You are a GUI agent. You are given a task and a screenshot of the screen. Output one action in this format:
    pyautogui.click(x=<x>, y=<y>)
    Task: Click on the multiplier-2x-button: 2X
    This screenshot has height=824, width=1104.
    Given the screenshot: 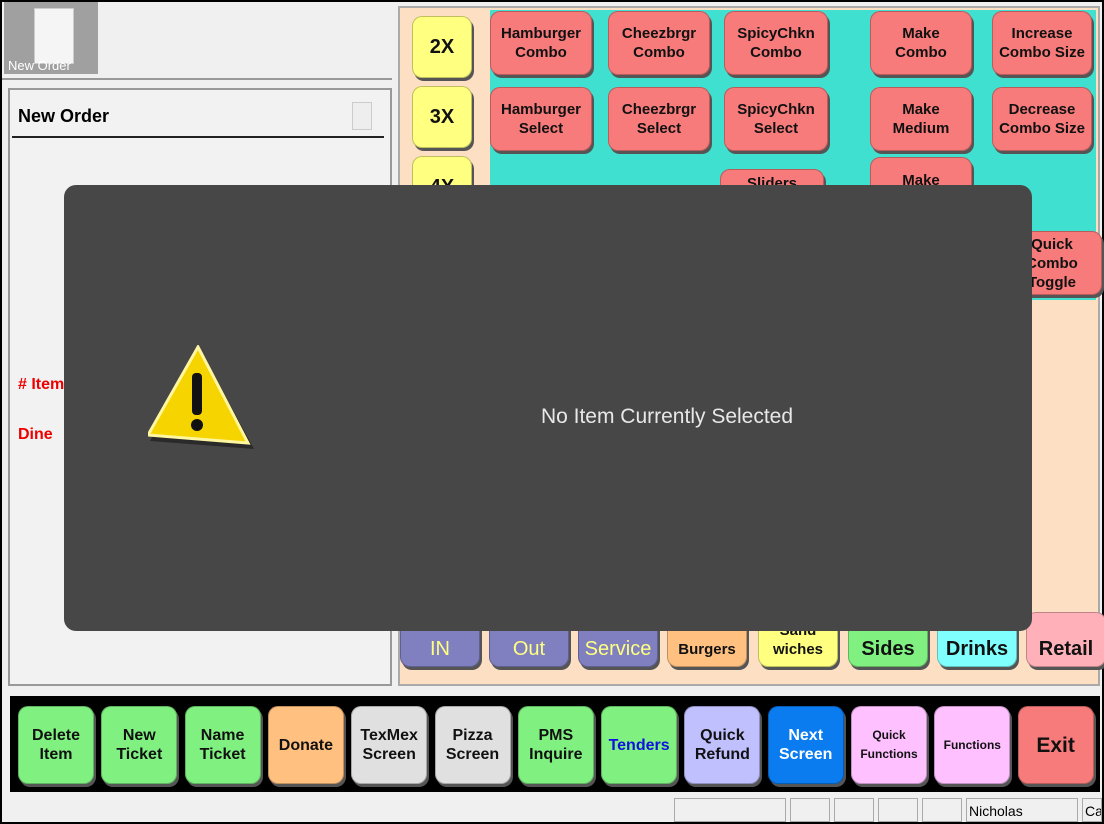 What is the action you would take?
    pyautogui.click(x=442, y=47)
    